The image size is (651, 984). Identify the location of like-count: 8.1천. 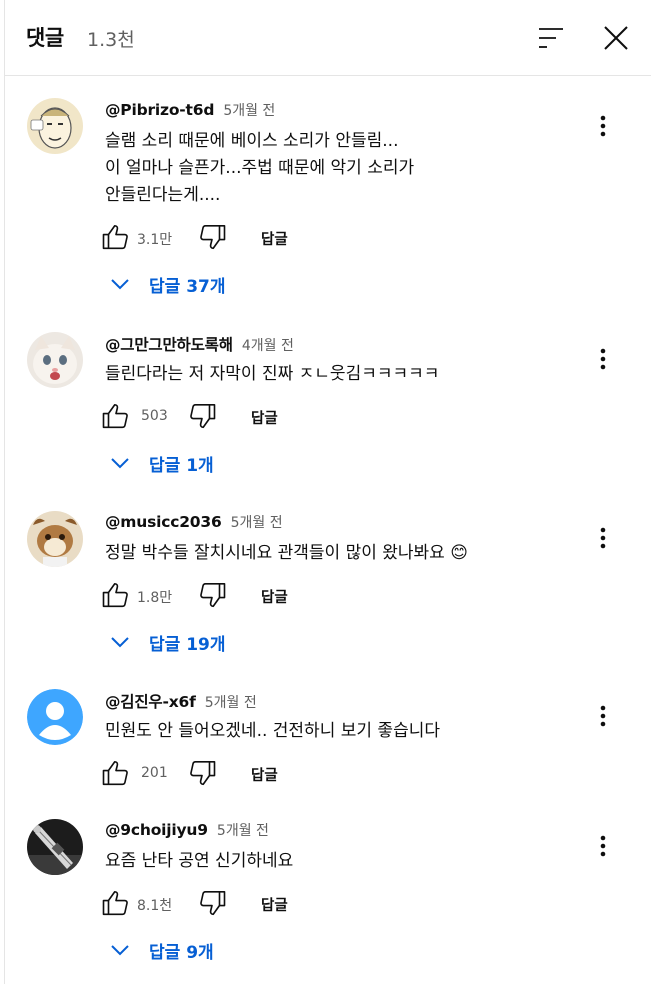
(155, 906).